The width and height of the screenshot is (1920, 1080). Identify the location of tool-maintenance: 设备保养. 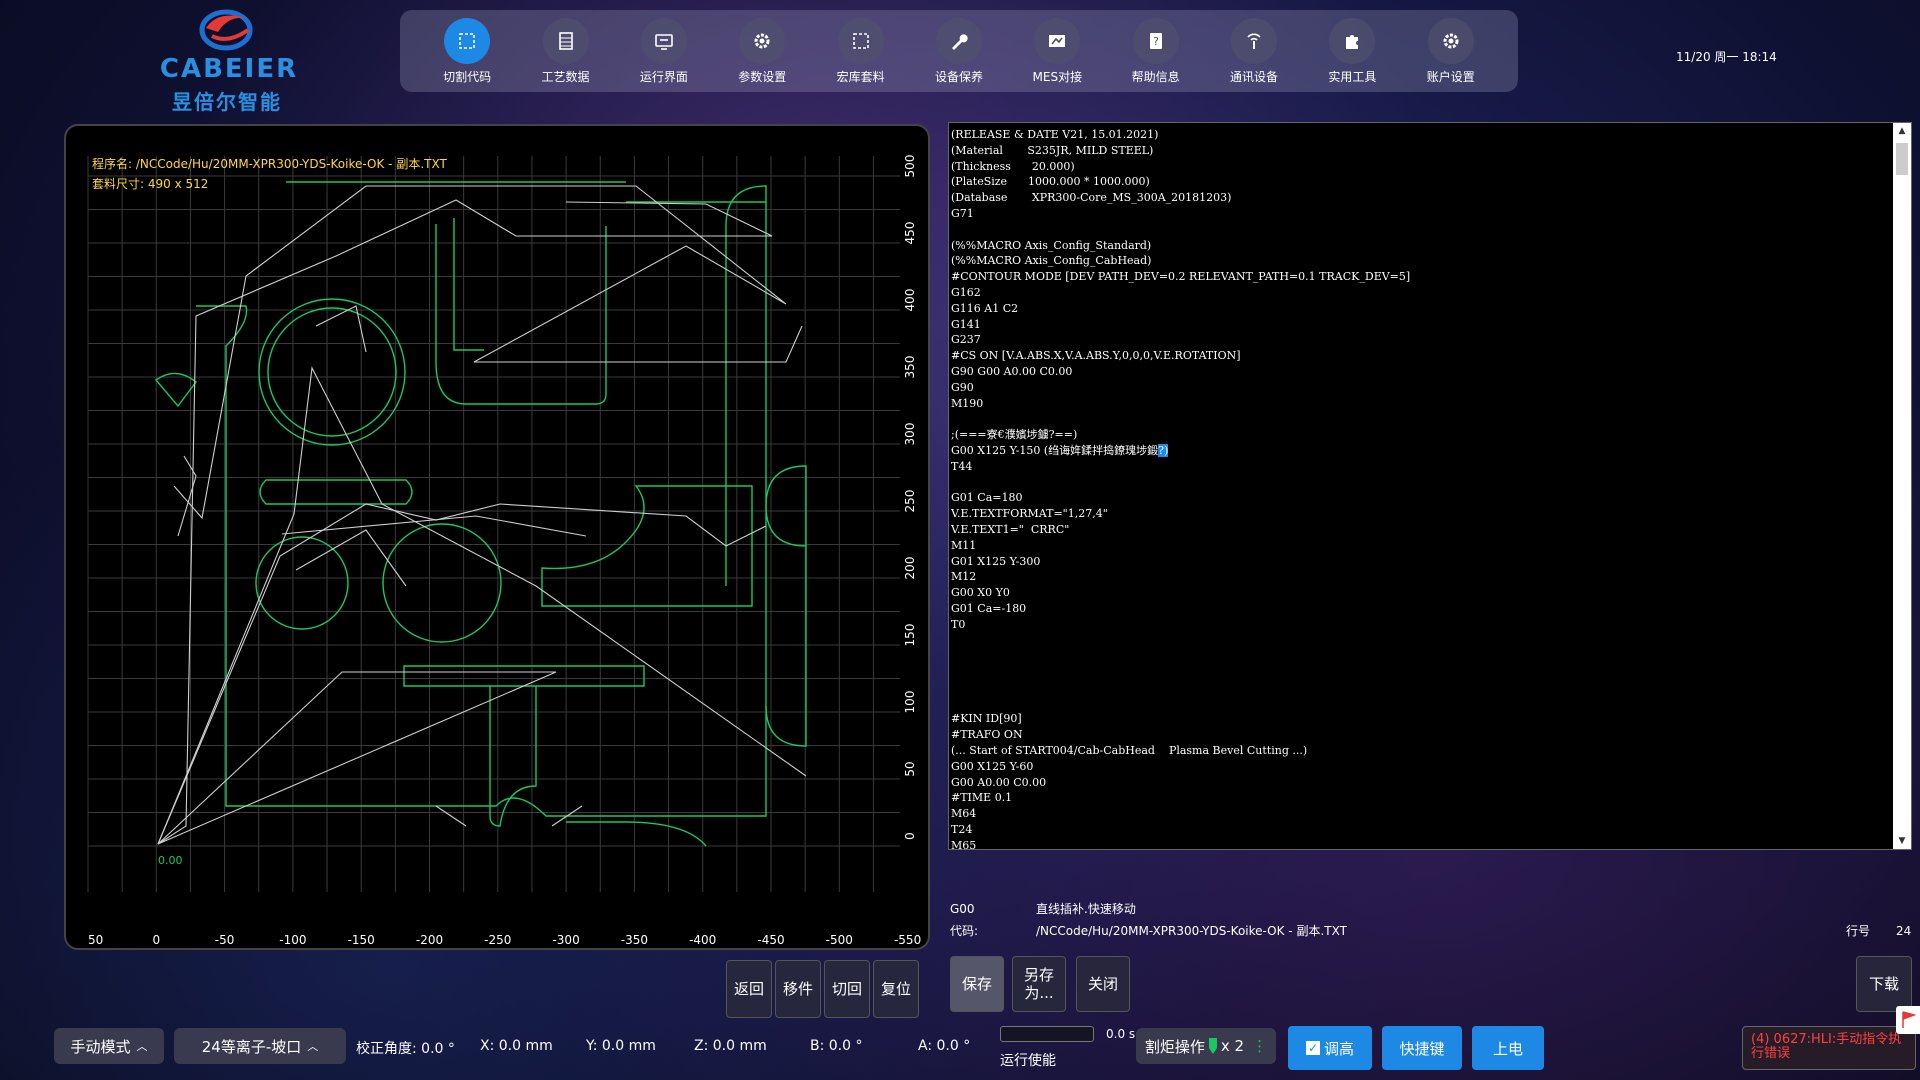
(959, 51).